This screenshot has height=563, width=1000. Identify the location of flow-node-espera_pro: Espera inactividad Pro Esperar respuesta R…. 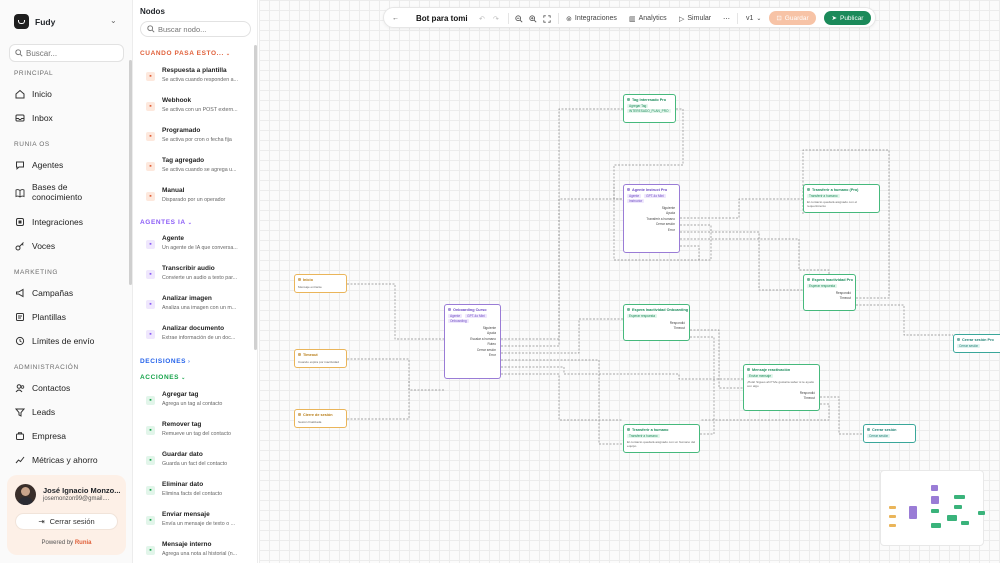
(829, 292).